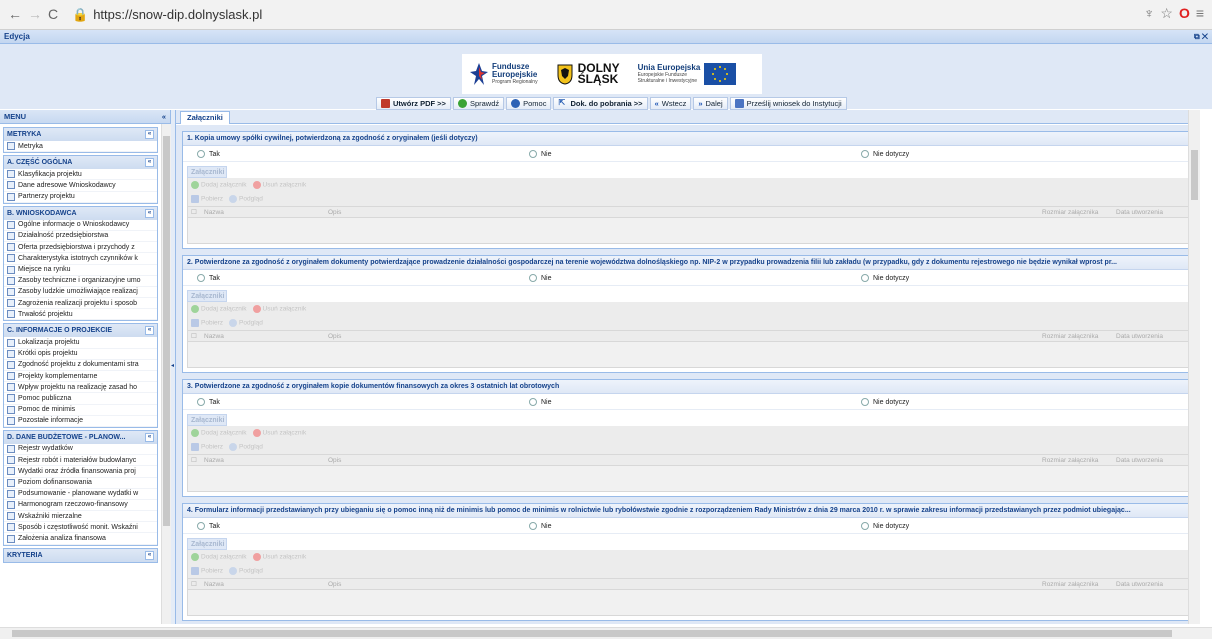 This screenshot has height=639, width=1212. Describe the element at coordinates (80, 270) in the screenshot. I see `sidebar-item: Miejsce na rynku` at that location.